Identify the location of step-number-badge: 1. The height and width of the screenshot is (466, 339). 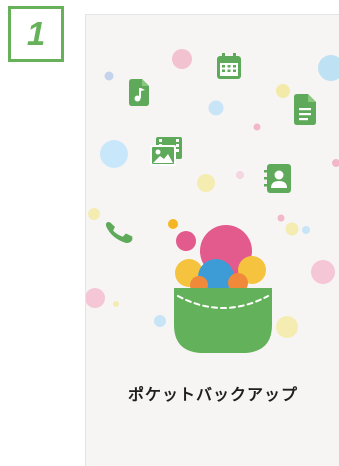
(36, 34).